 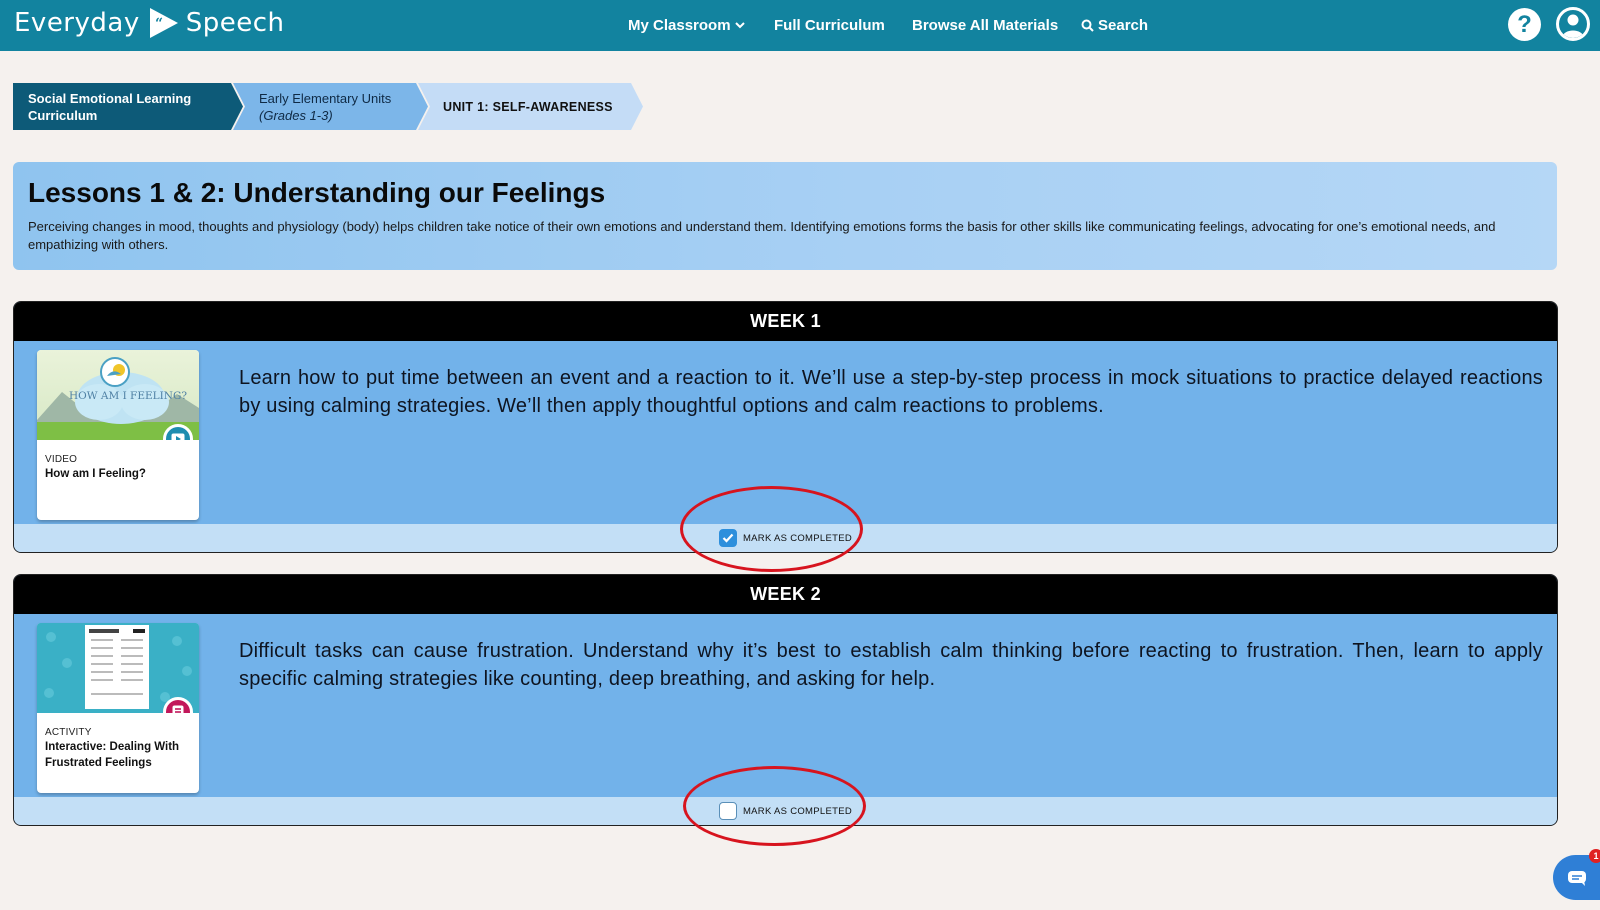 What do you see at coordinates (95, 474) in the screenshot?
I see `material-title: How am I Feeling?` at bounding box center [95, 474].